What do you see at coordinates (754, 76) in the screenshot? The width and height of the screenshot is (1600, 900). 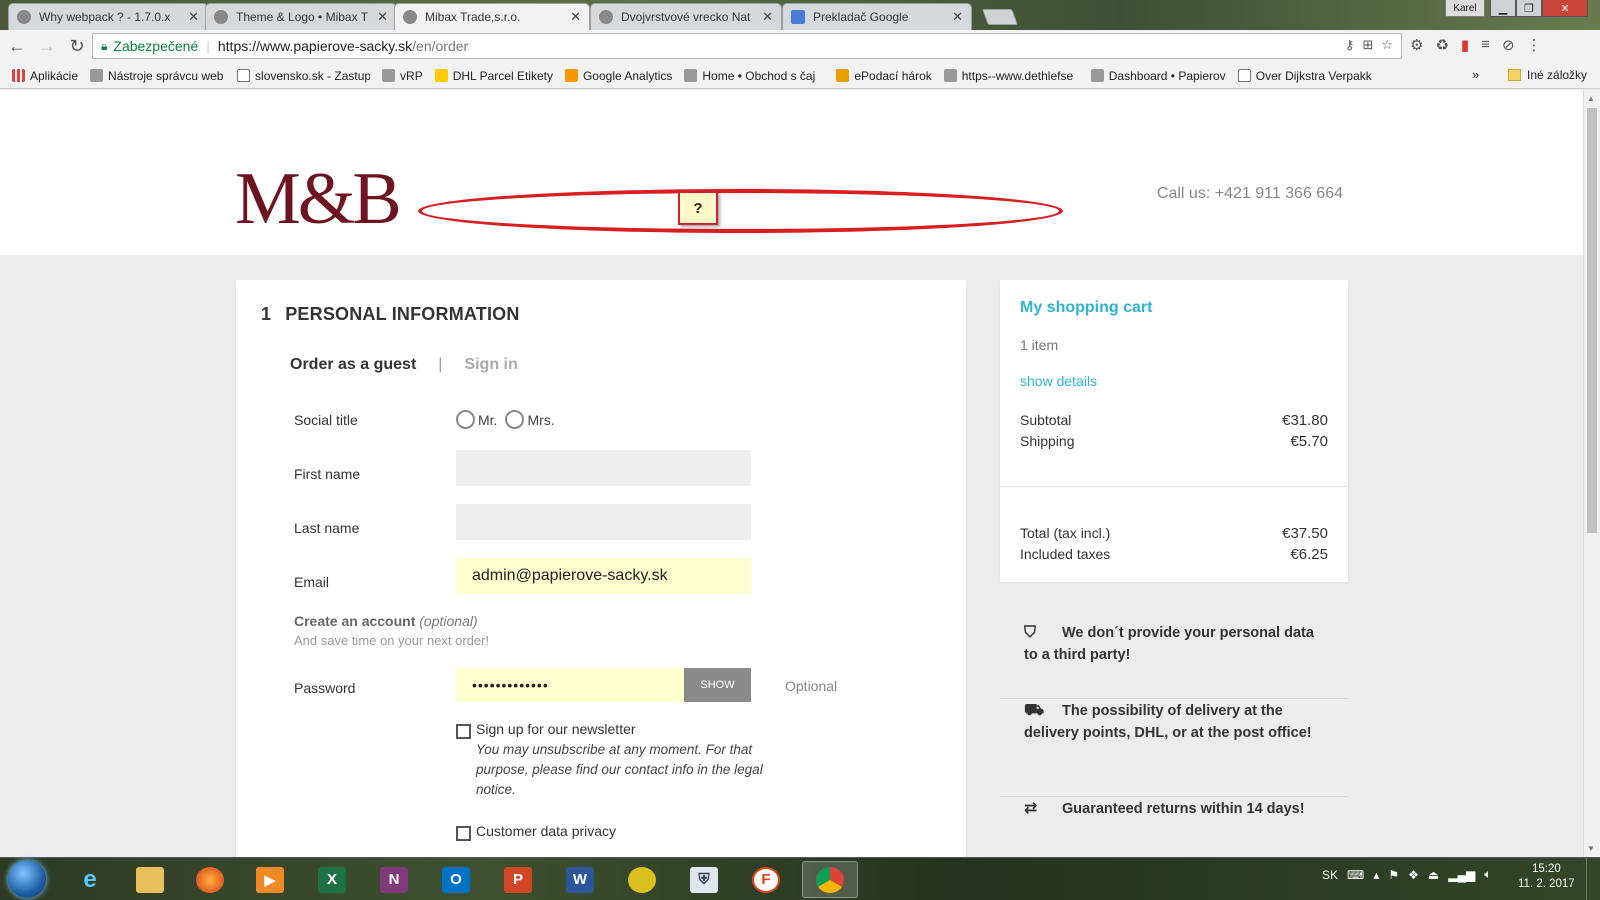 I see `bookmark-item: Home • Obchod s čaj` at bounding box center [754, 76].